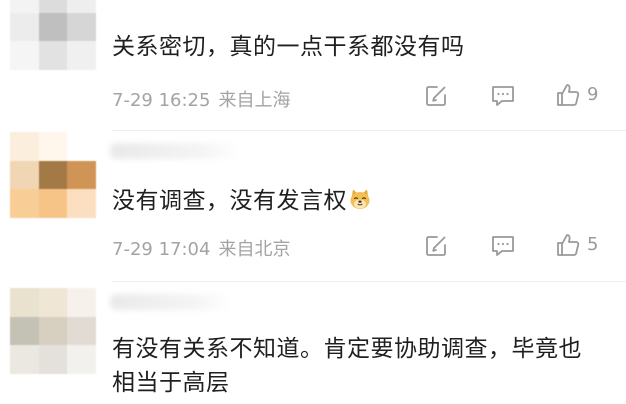 This screenshot has height=404, width=626. I want to click on comment-text-body: 没有调查，没有发言权, so click(229, 201).